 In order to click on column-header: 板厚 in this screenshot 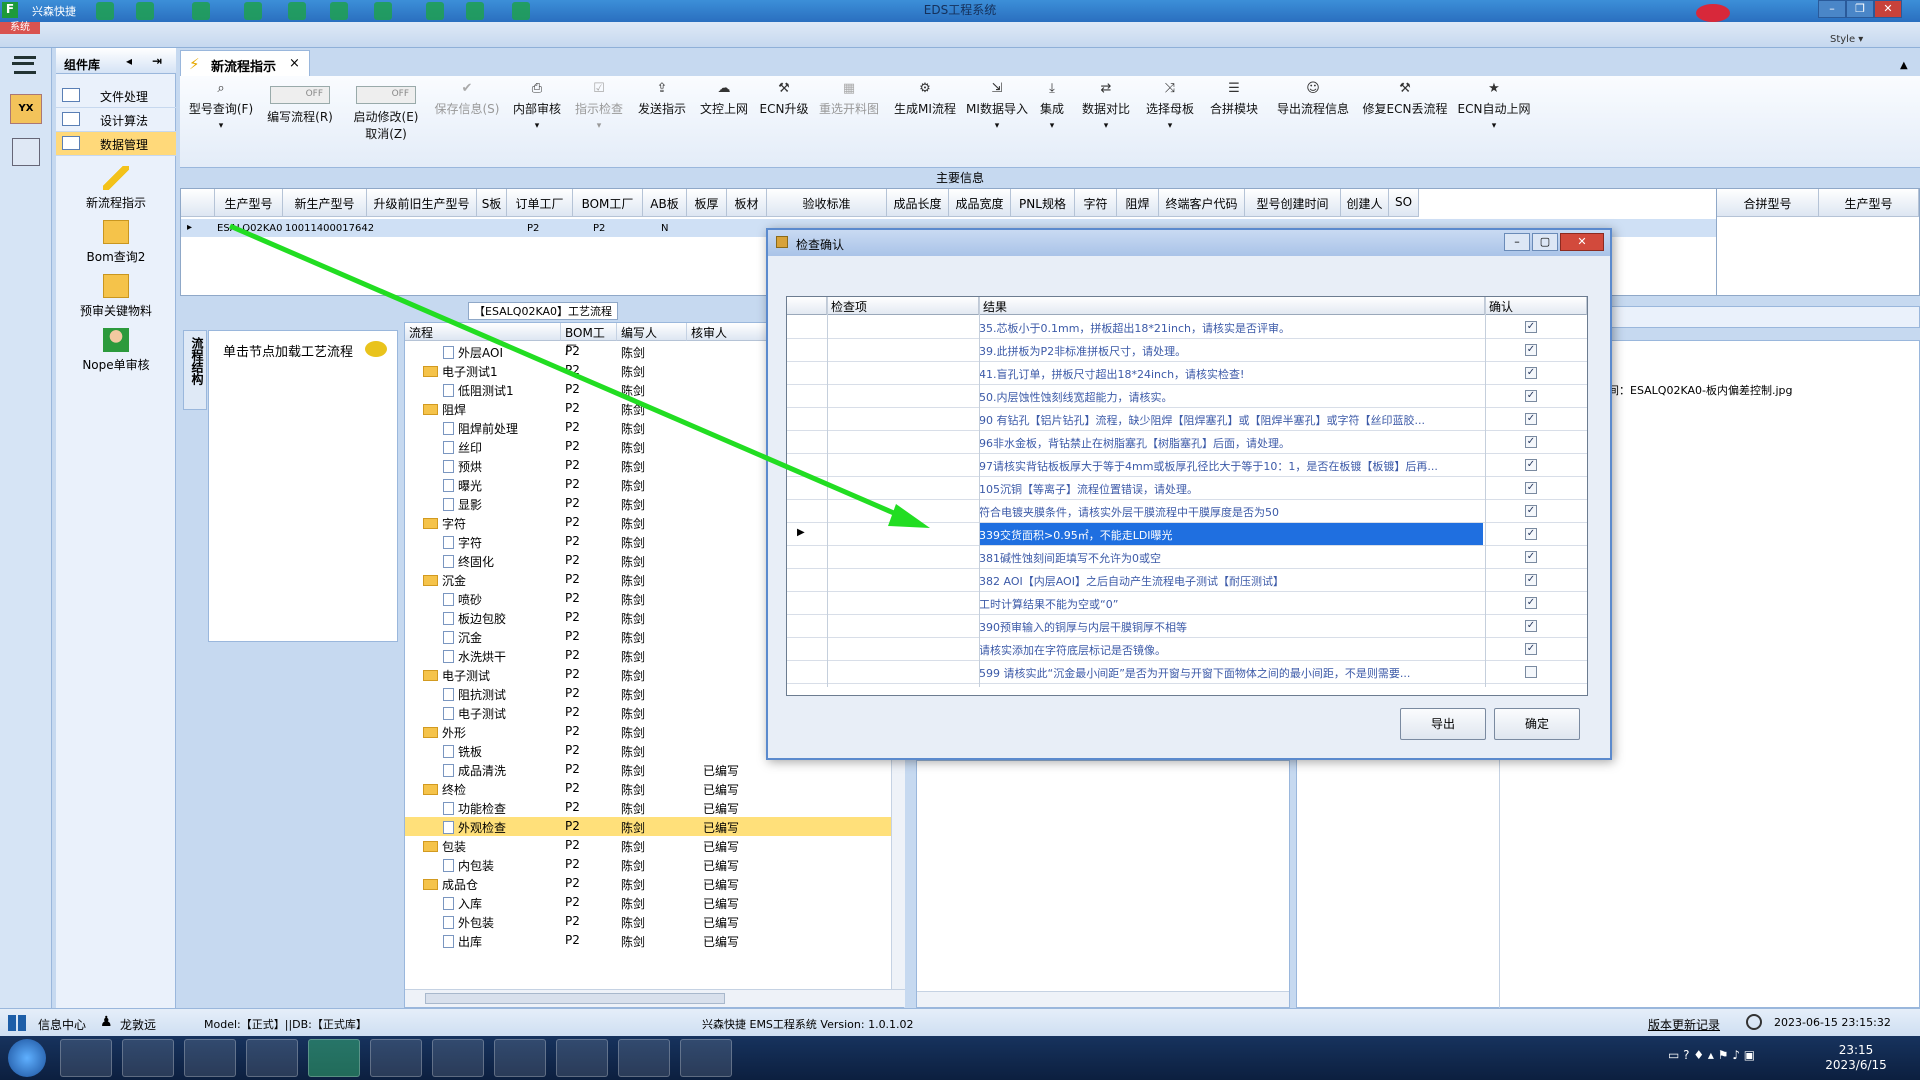, I will do `click(707, 203)`.